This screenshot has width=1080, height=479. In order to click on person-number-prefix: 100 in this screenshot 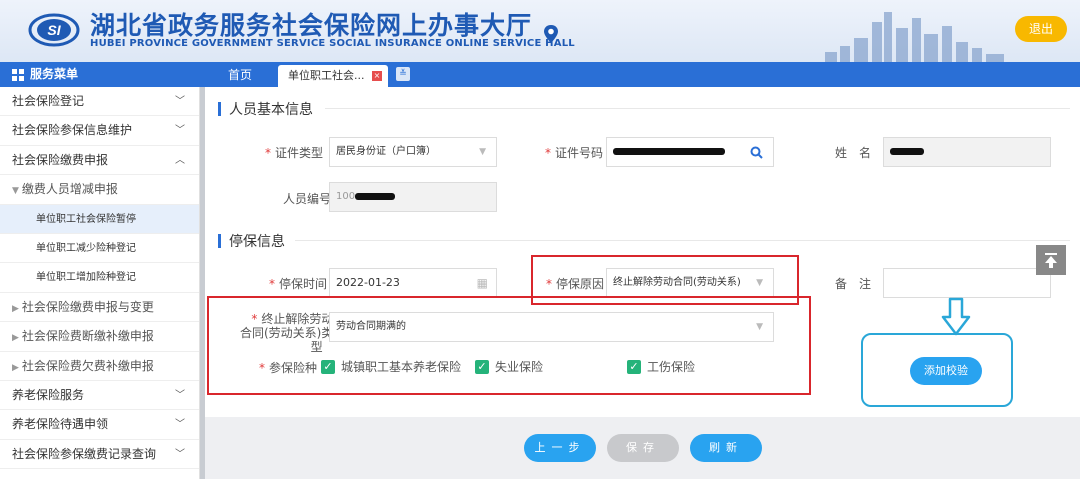, I will do `click(346, 196)`.